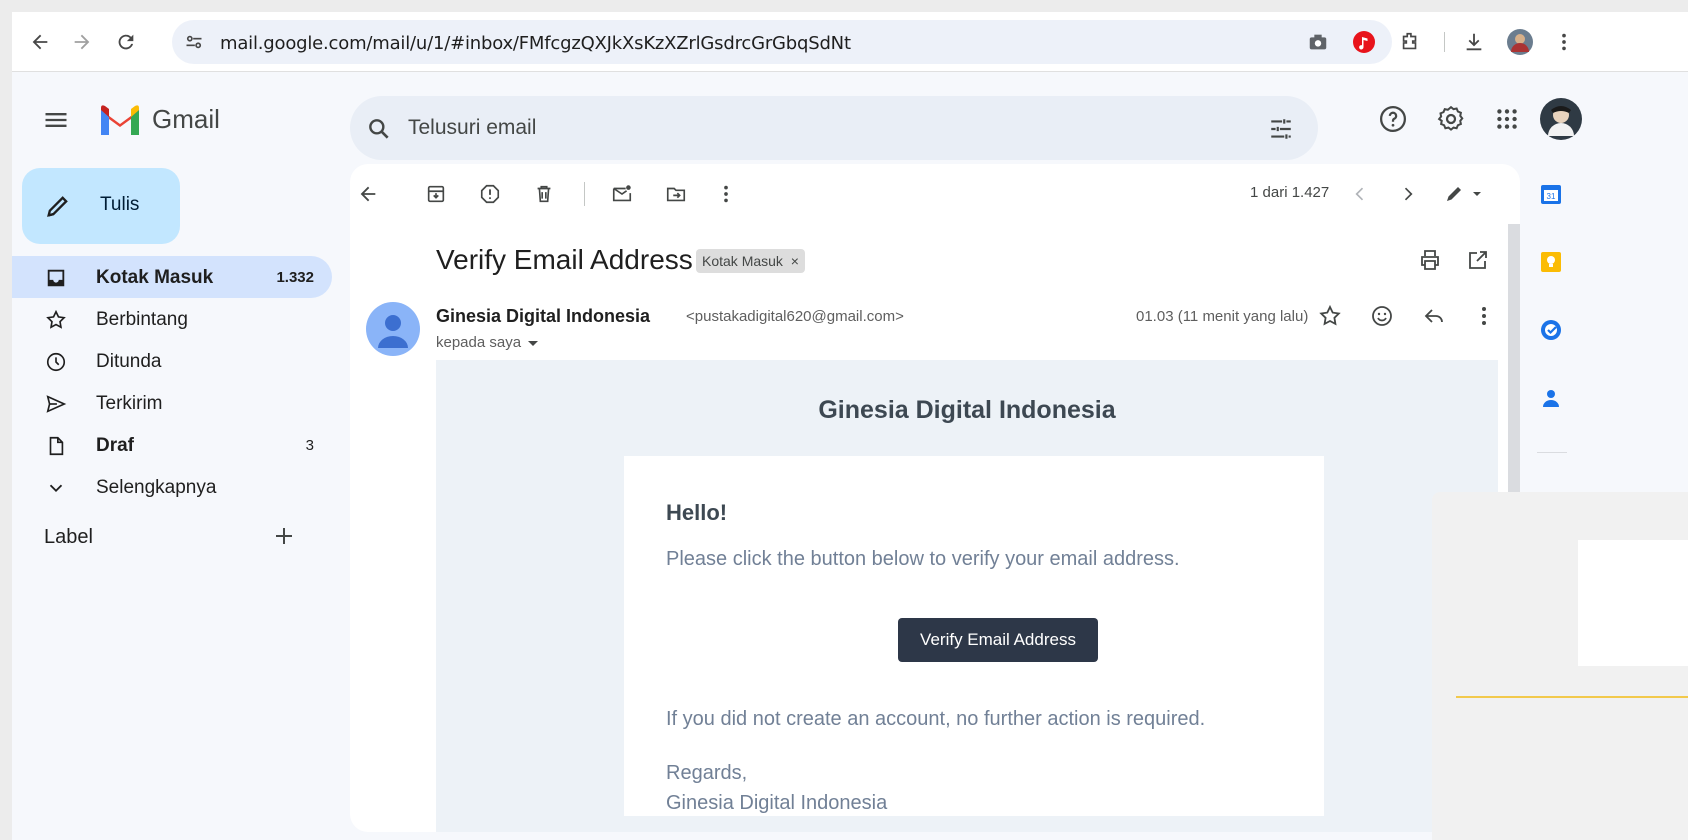 This screenshot has height=840, width=1688. Describe the element at coordinates (1561, 119) in the screenshot. I see `account-avatar` at that location.